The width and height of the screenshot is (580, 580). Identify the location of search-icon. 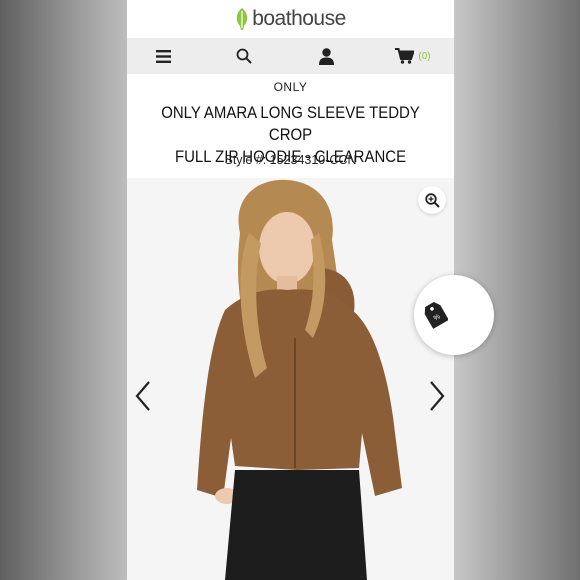
(244, 56).